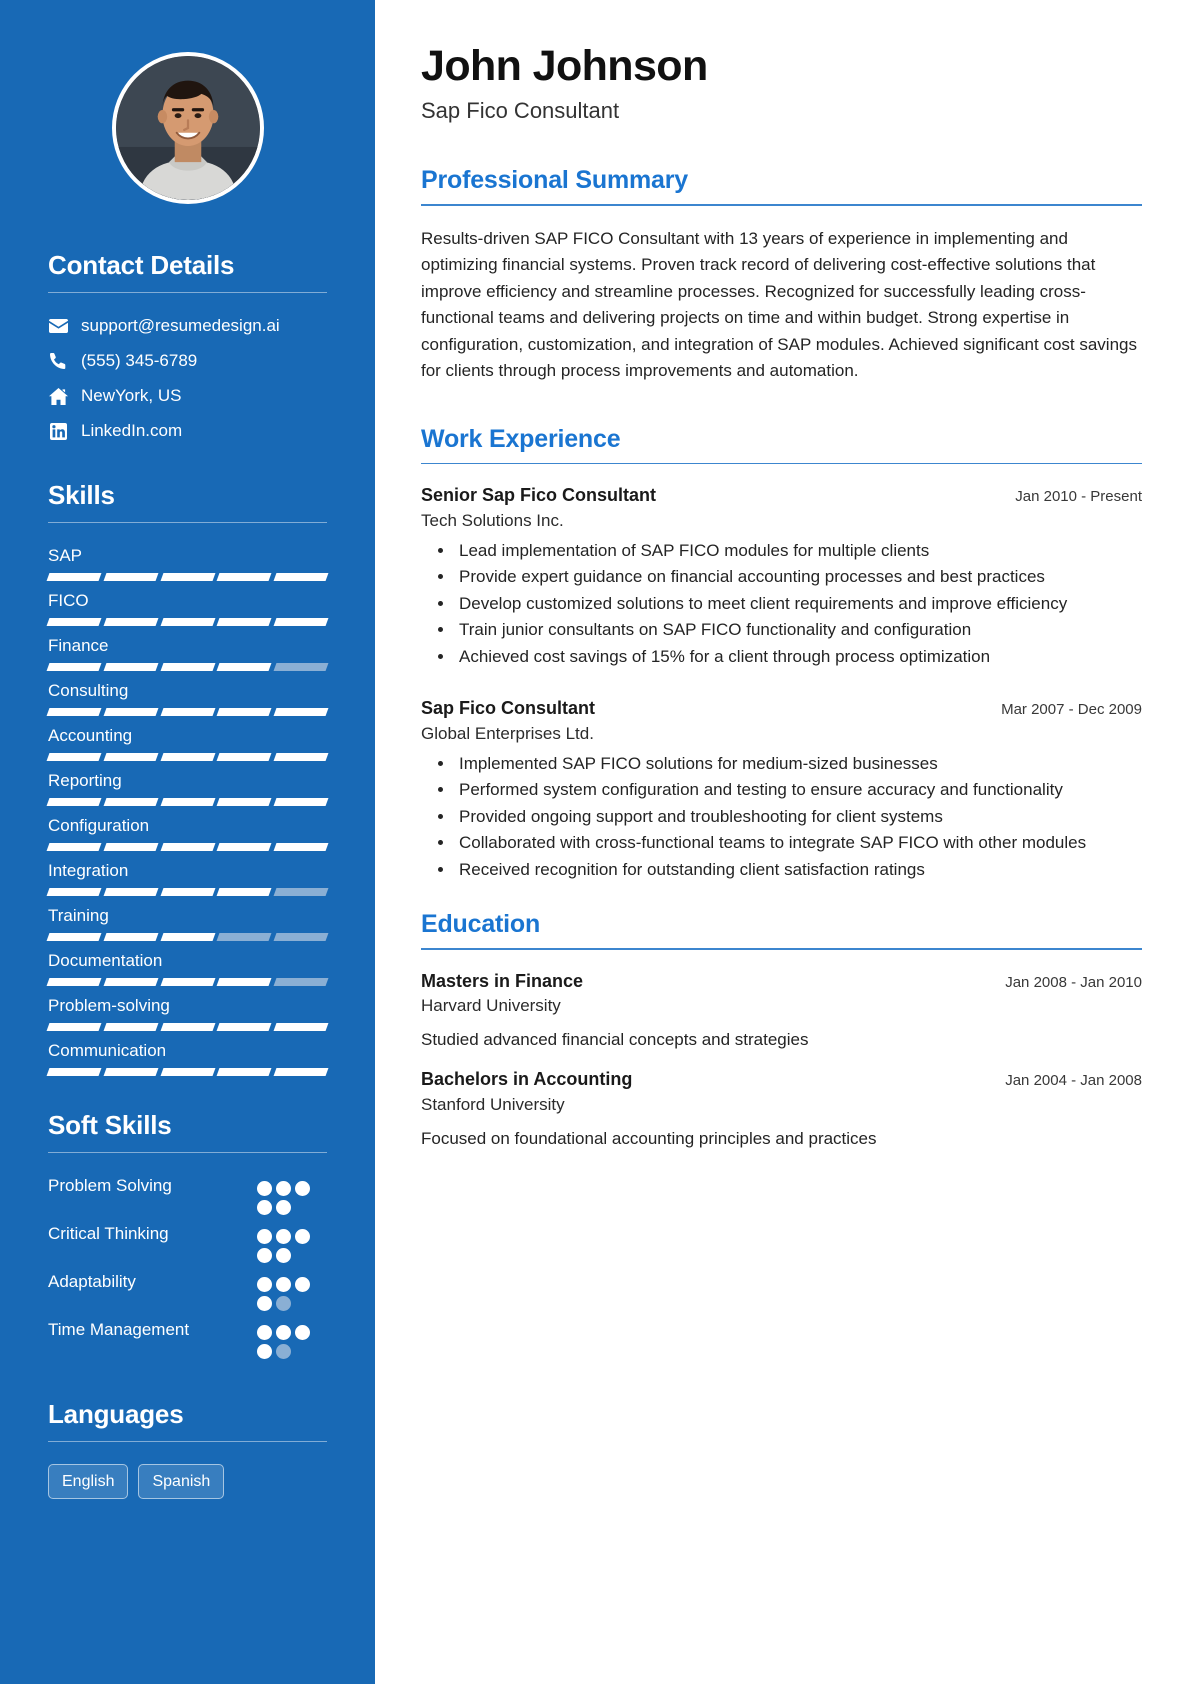  What do you see at coordinates (119, 1329) in the screenshot?
I see `soft-skill-label: Time Management` at bounding box center [119, 1329].